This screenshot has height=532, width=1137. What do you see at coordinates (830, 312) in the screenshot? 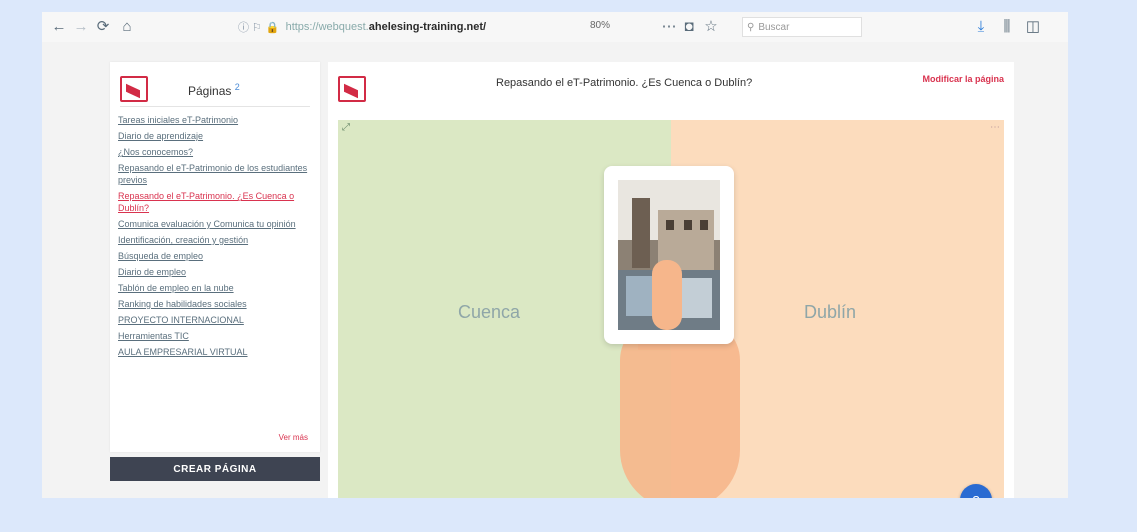
I see `right-drop-zone-label: Dublín` at bounding box center [830, 312].